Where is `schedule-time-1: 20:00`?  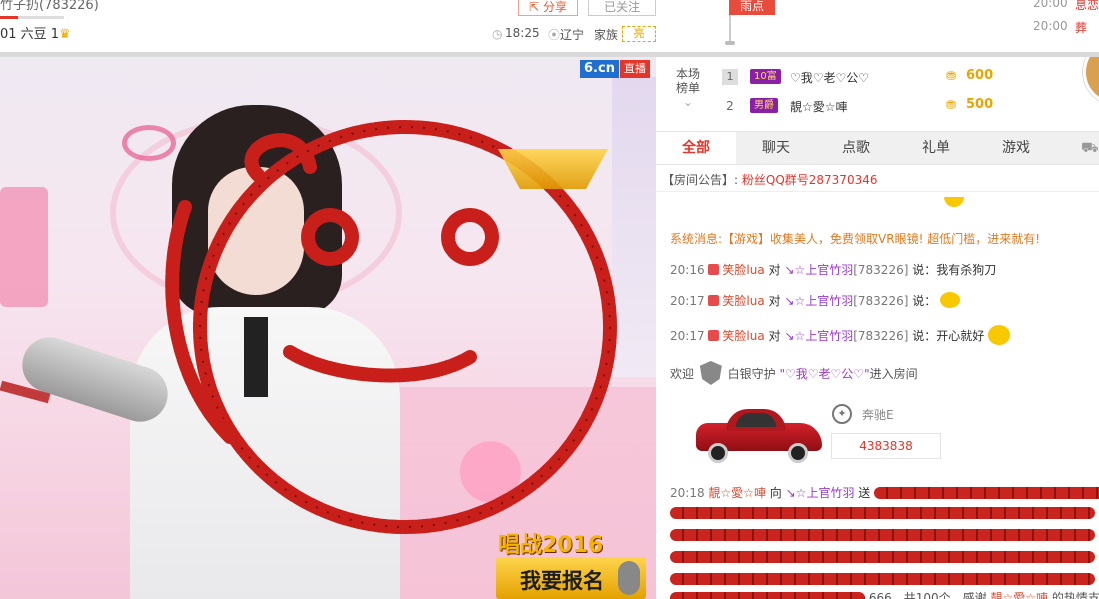 schedule-time-1: 20:00 is located at coordinates (1050, 5).